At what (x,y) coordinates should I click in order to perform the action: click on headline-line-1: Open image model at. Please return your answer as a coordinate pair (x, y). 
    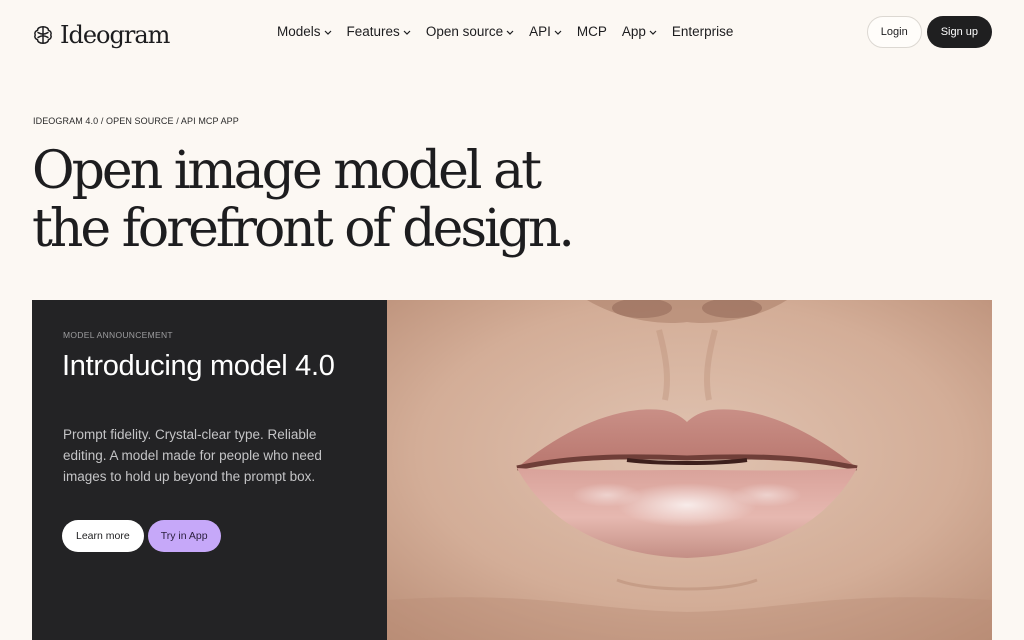
    Looking at the image, I should click on (287, 171).